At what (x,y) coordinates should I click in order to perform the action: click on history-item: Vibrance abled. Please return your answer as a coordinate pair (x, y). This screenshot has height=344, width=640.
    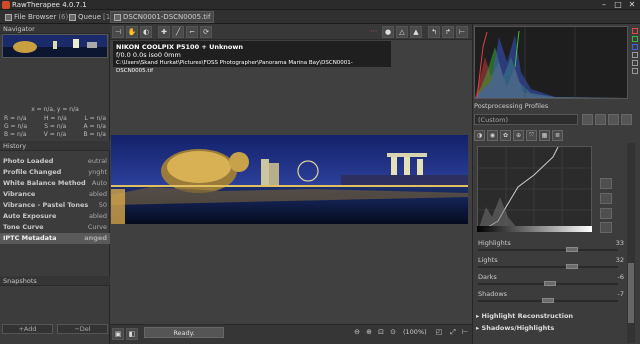
    Looking at the image, I should click on (55, 194).